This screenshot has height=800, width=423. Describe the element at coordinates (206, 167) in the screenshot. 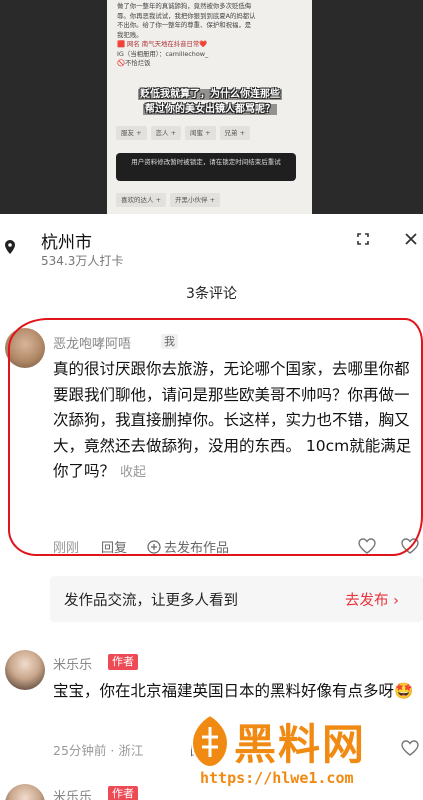

I see `locked-toast: 用户资料修改暂时被锁定，请在锁定时间结束后重试` at that location.